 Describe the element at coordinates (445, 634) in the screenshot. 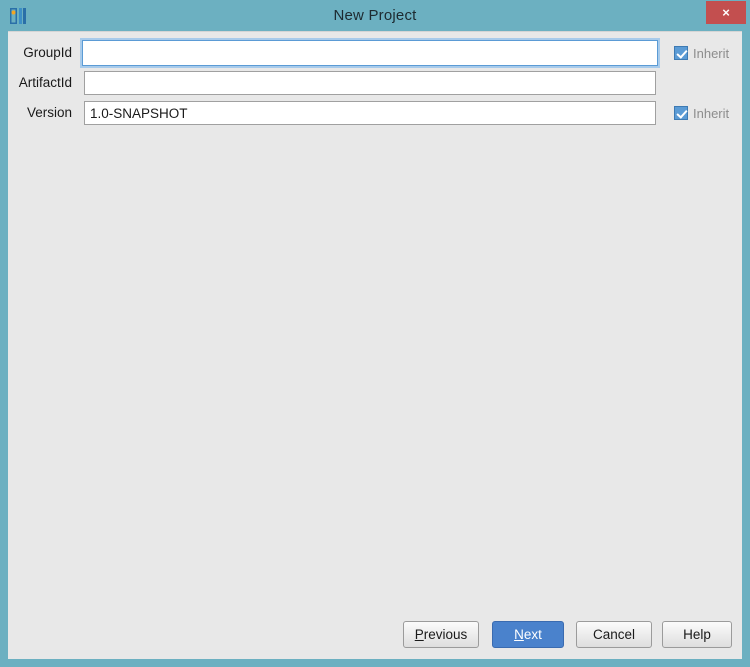

I see `previous-button-label: revious` at that location.